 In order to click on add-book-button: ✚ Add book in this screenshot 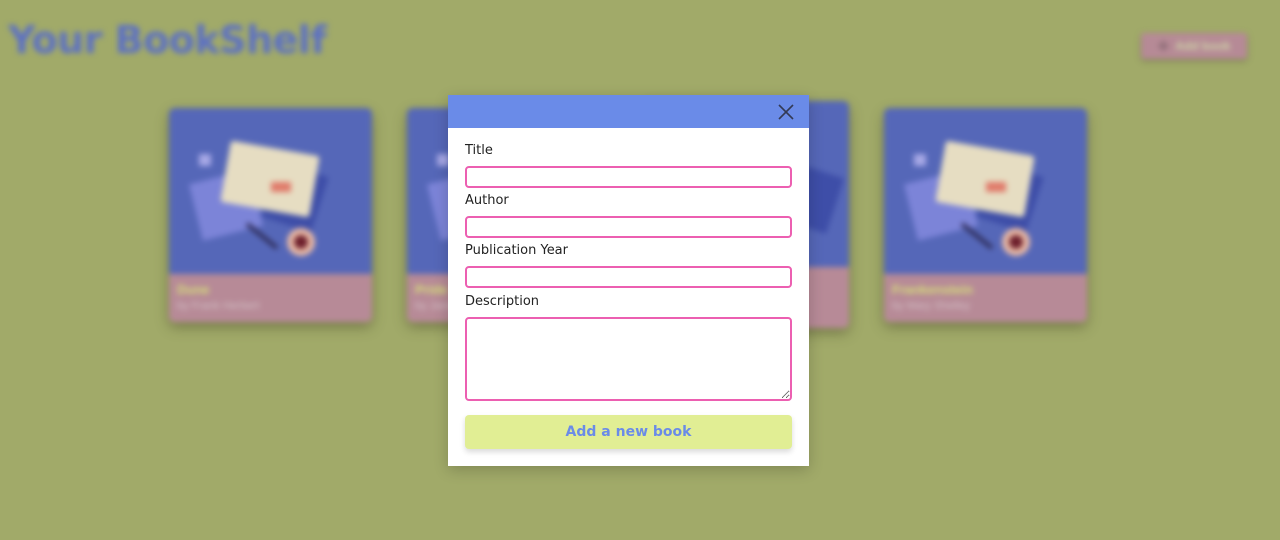, I will do `click(1194, 46)`.